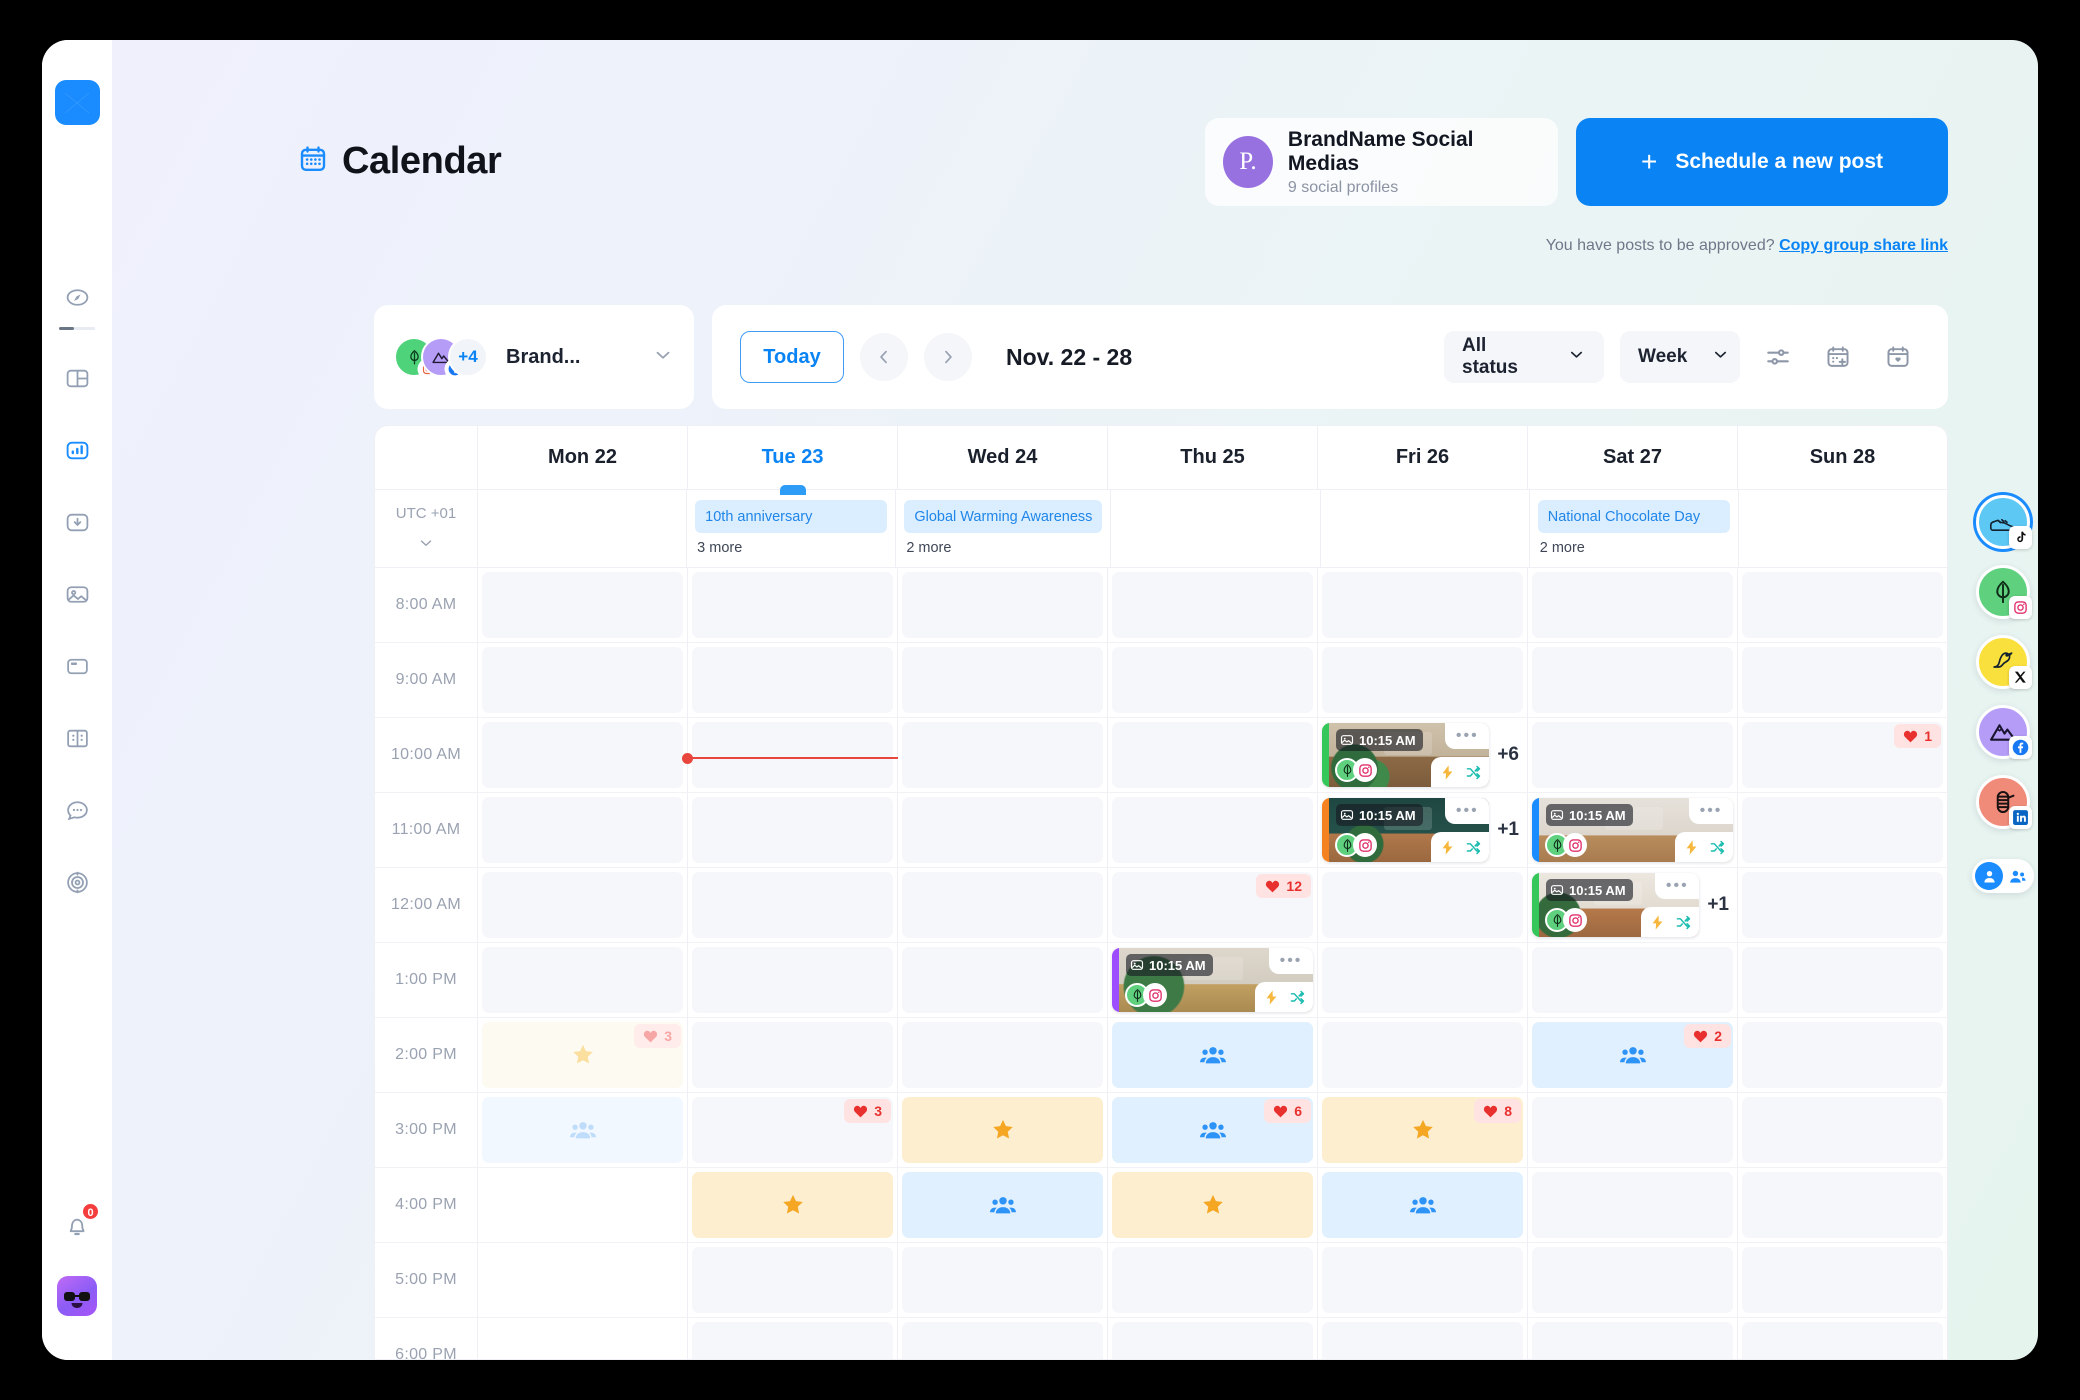 This screenshot has height=1400, width=2080. What do you see at coordinates (948, 357) in the screenshot?
I see `next-week-button` at bounding box center [948, 357].